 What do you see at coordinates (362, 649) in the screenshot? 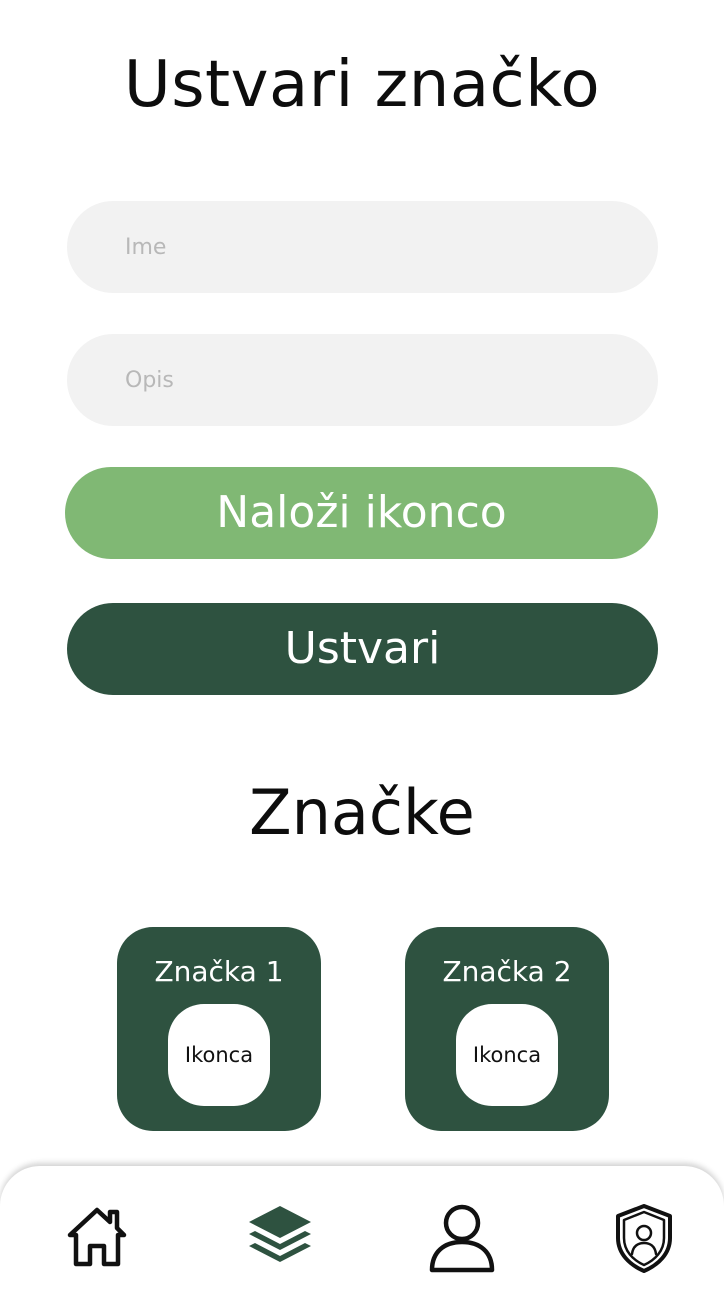
I see `create-button: Ustvari` at bounding box center [362, 649].